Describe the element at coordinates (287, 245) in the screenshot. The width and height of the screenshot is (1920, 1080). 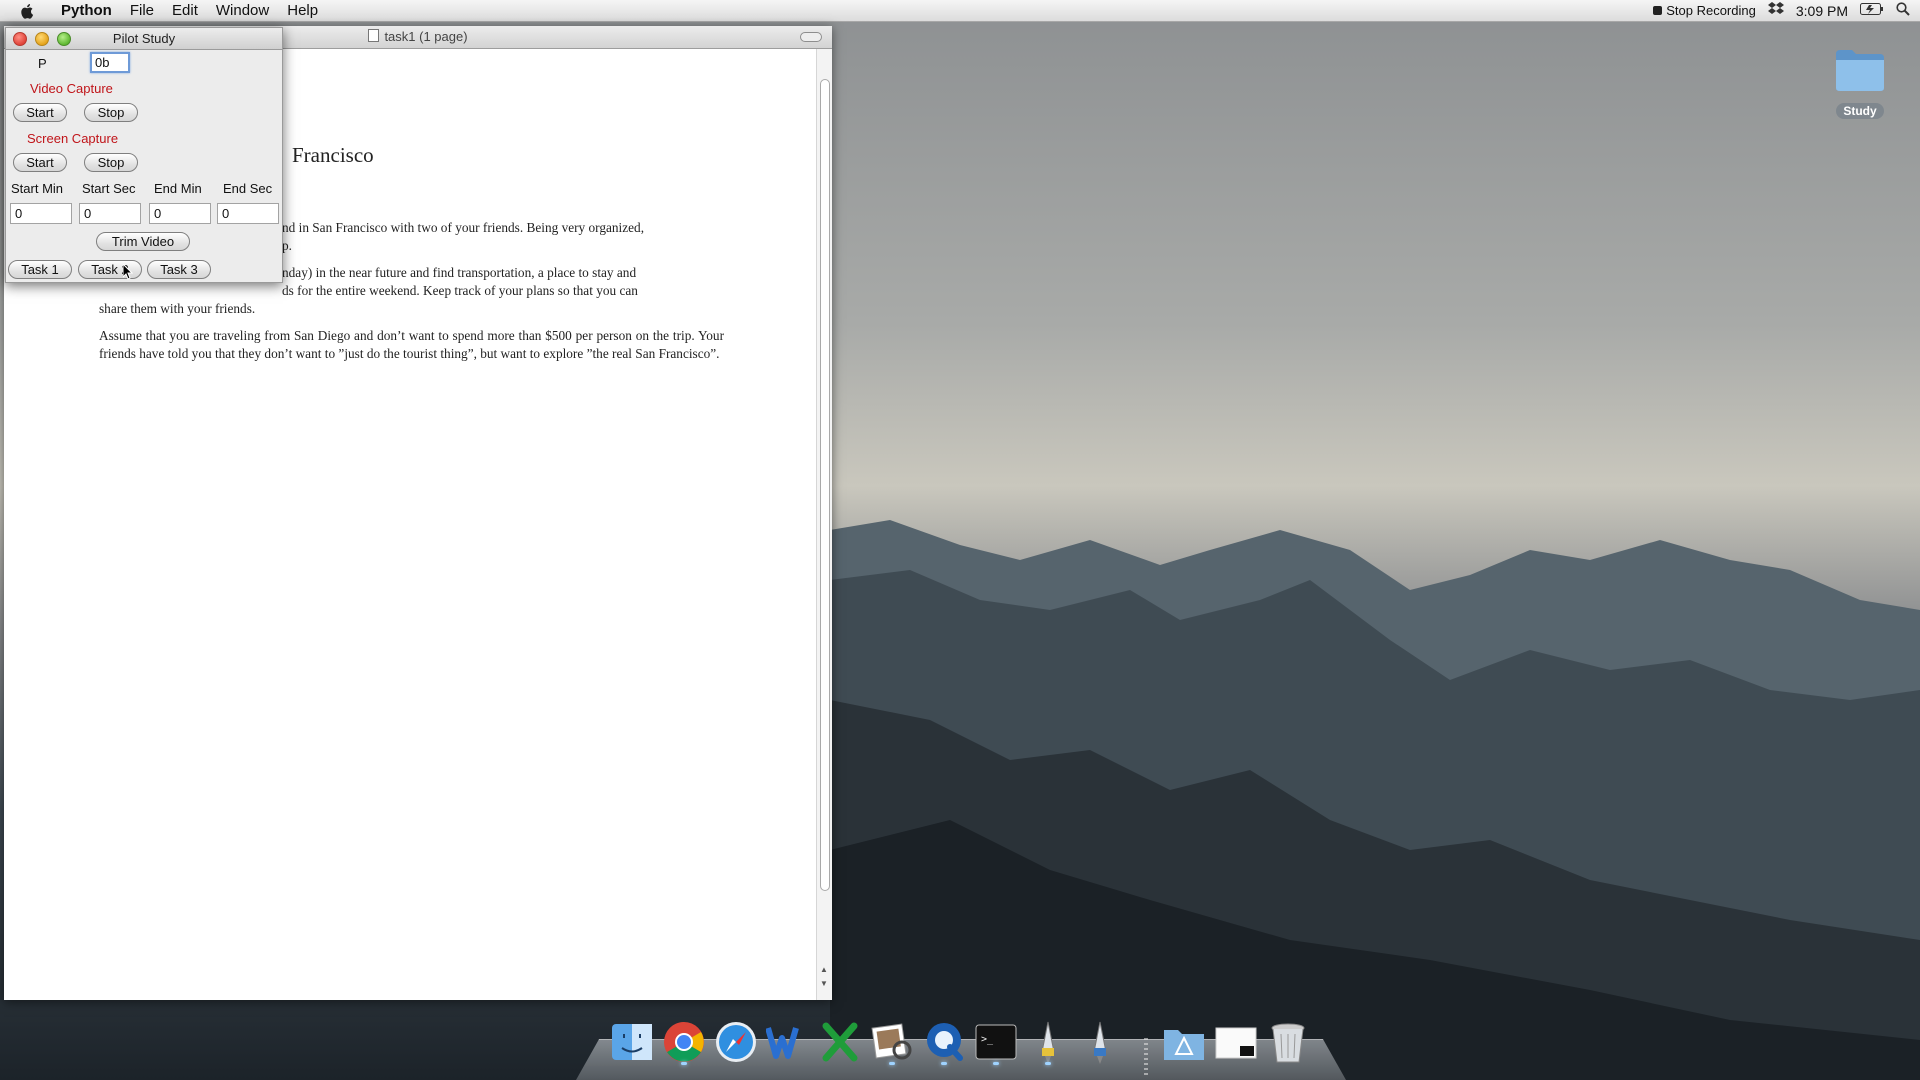
I see `paragraph-1-line-2: p.` at that location.